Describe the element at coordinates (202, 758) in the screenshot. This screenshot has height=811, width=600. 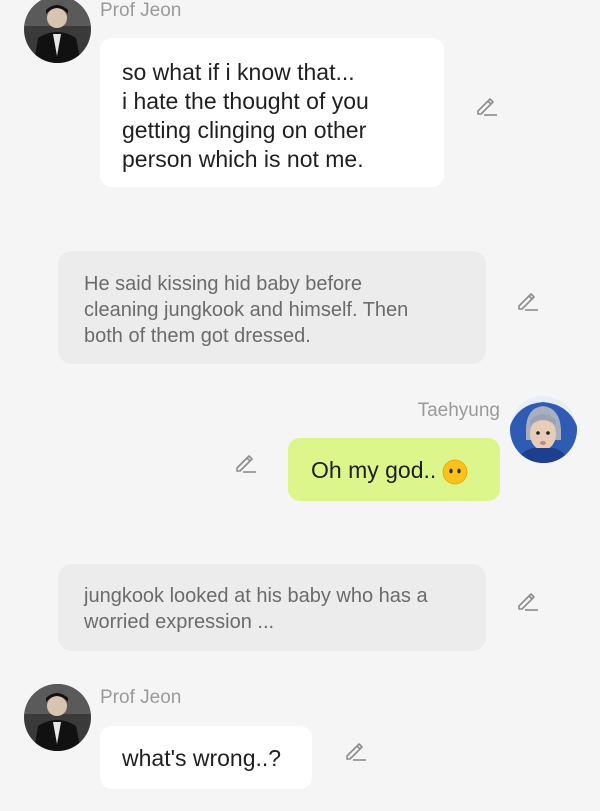
I see `message-text: what's wrong..?` at that location.